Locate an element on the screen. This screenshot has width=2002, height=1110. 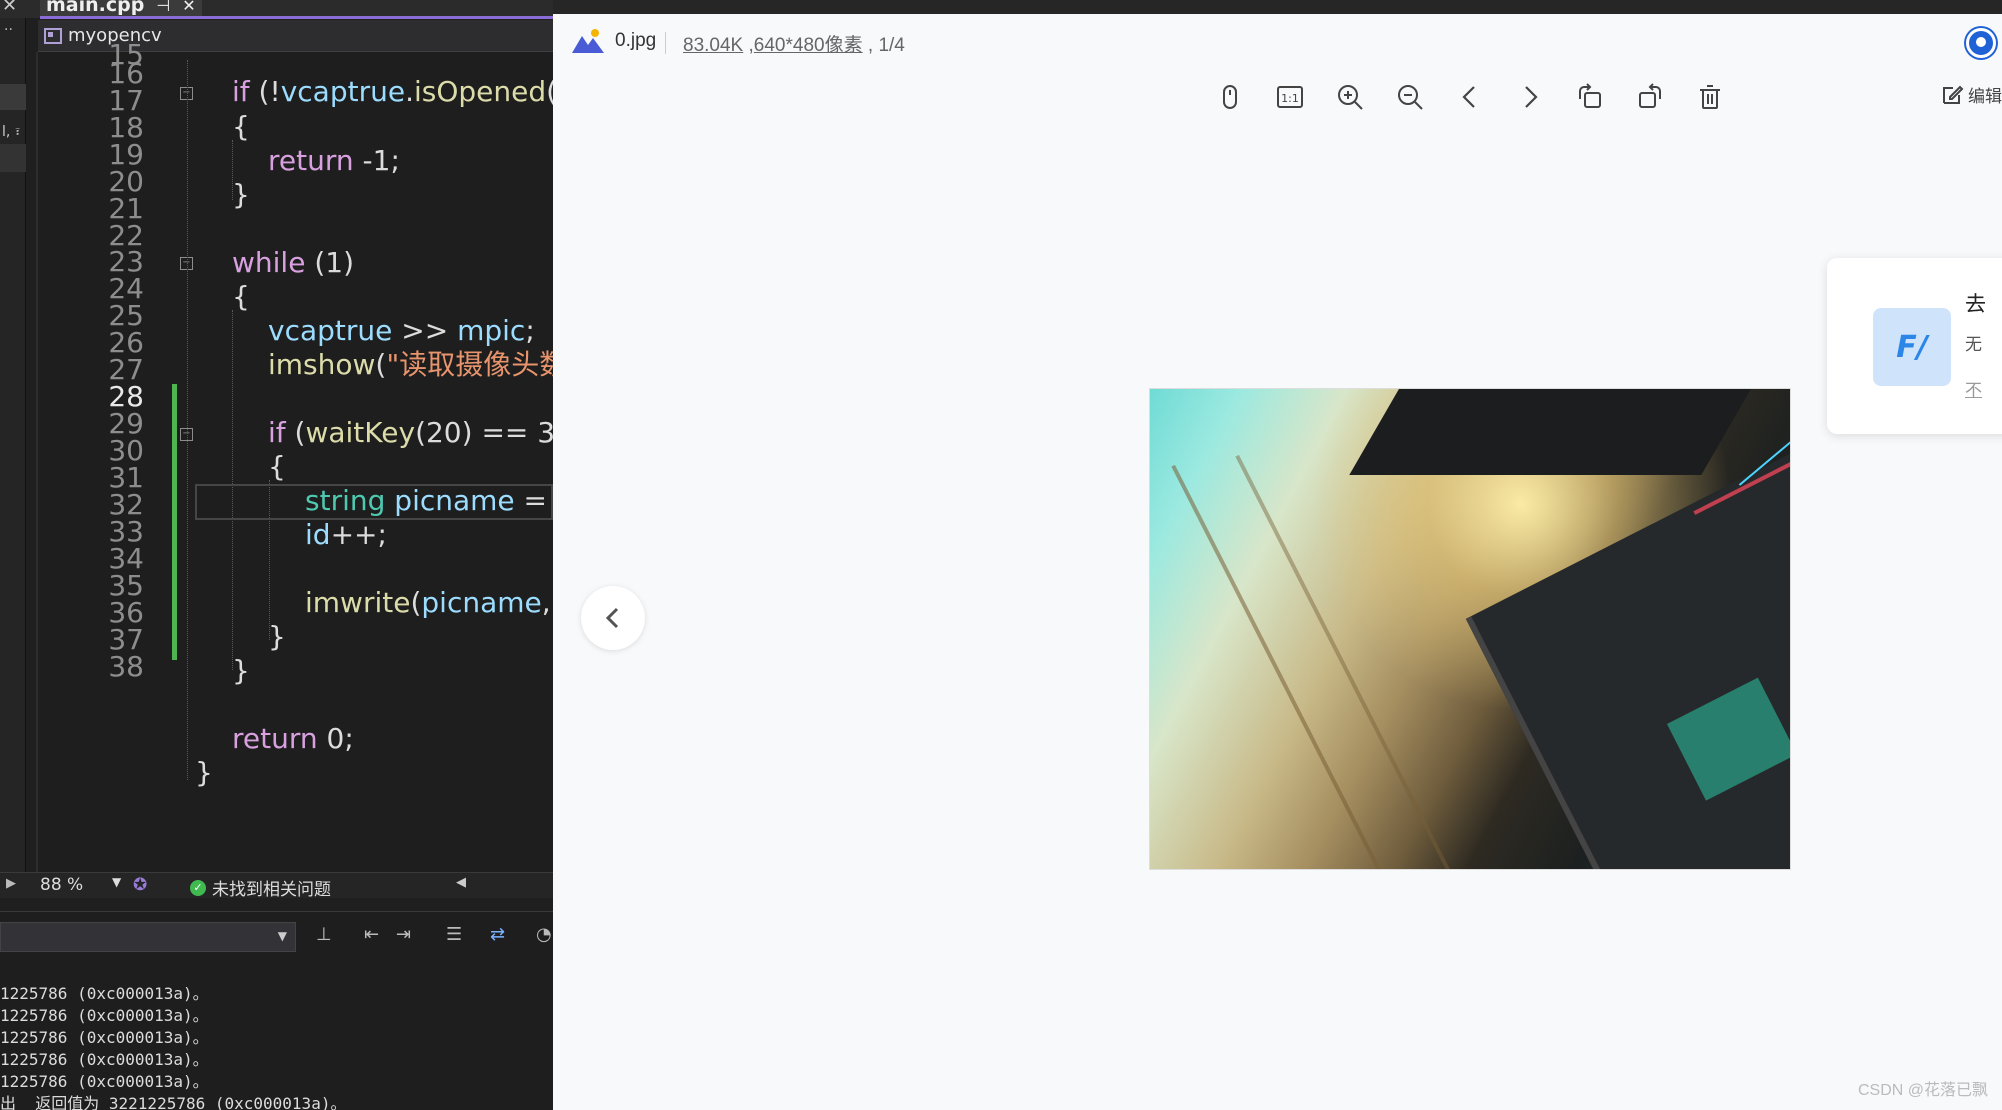
code-token: waitKey is located at coordinates (360, 432).